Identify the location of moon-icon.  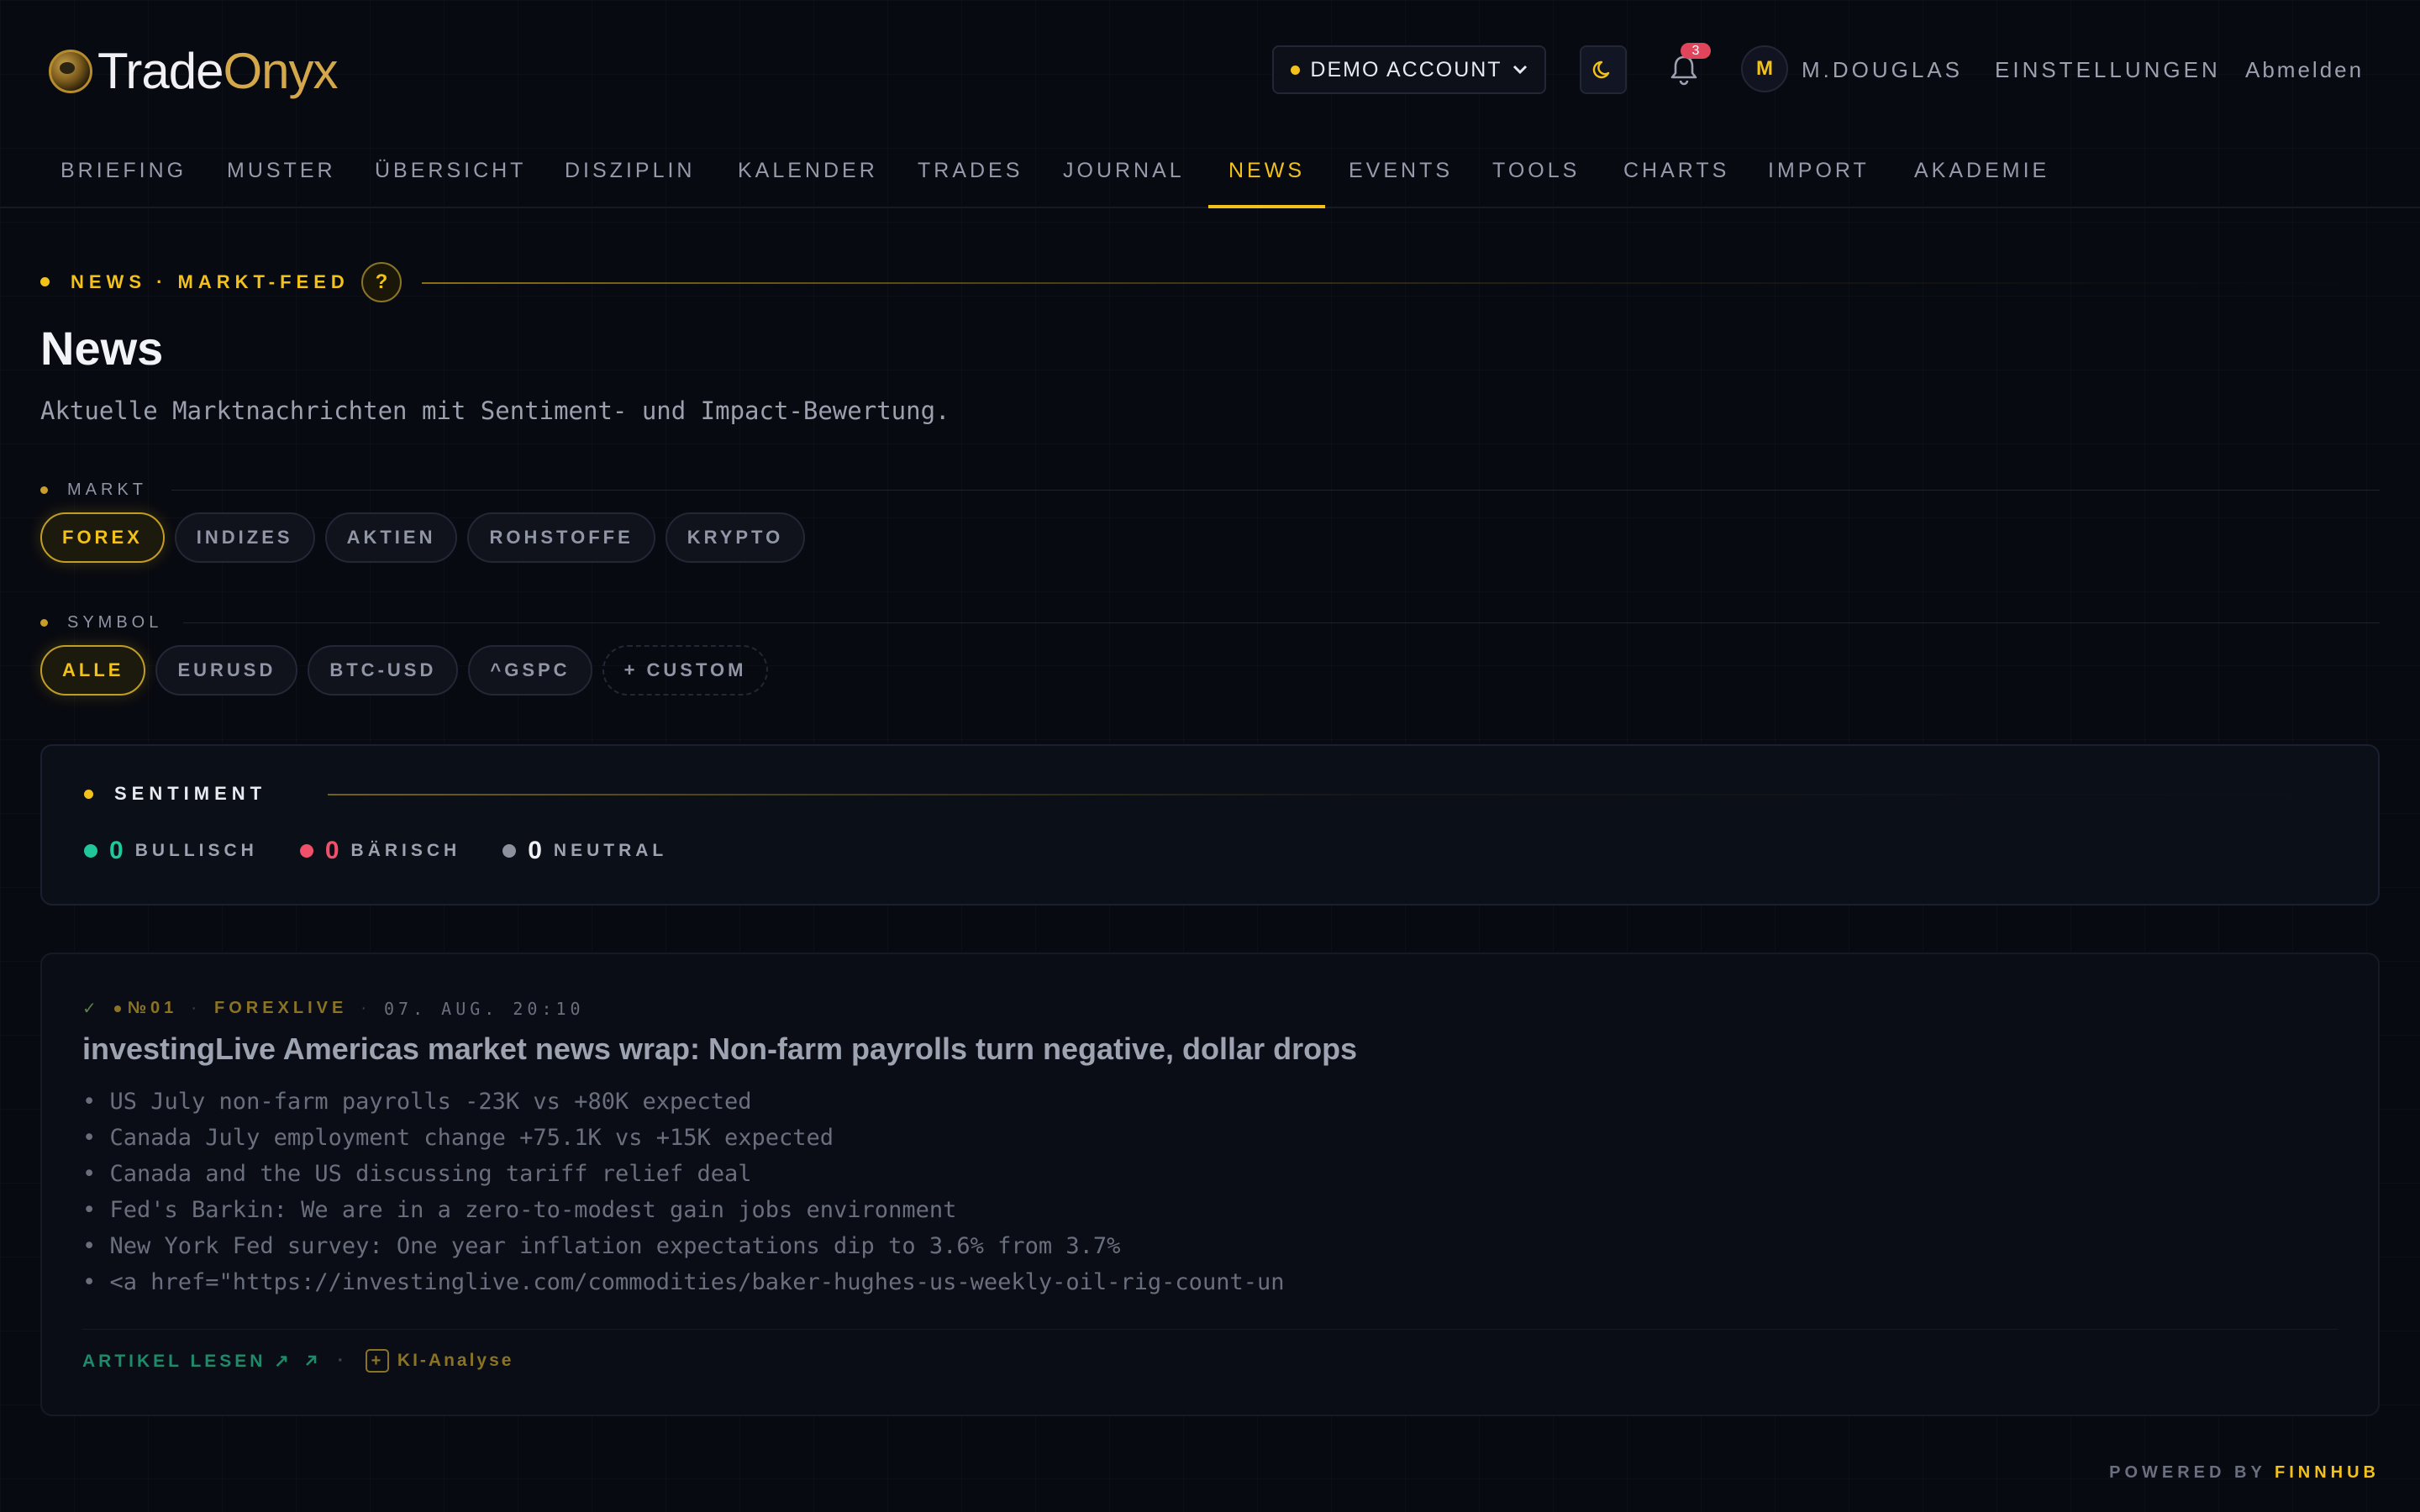
(1601, 69).